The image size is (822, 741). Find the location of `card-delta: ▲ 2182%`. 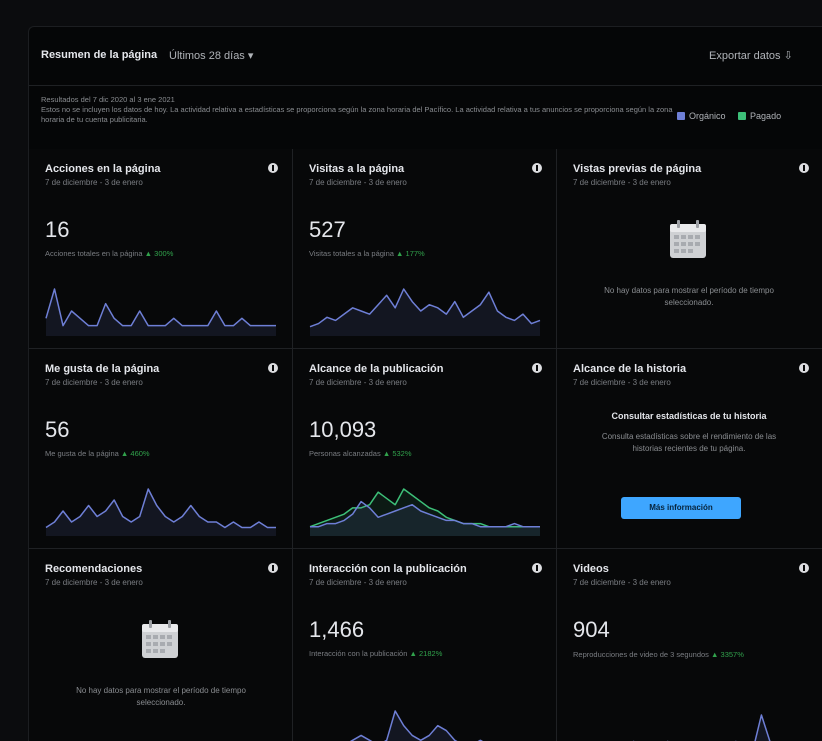

card-delta: ▲ 2182% is located at coordinates (426, 653).